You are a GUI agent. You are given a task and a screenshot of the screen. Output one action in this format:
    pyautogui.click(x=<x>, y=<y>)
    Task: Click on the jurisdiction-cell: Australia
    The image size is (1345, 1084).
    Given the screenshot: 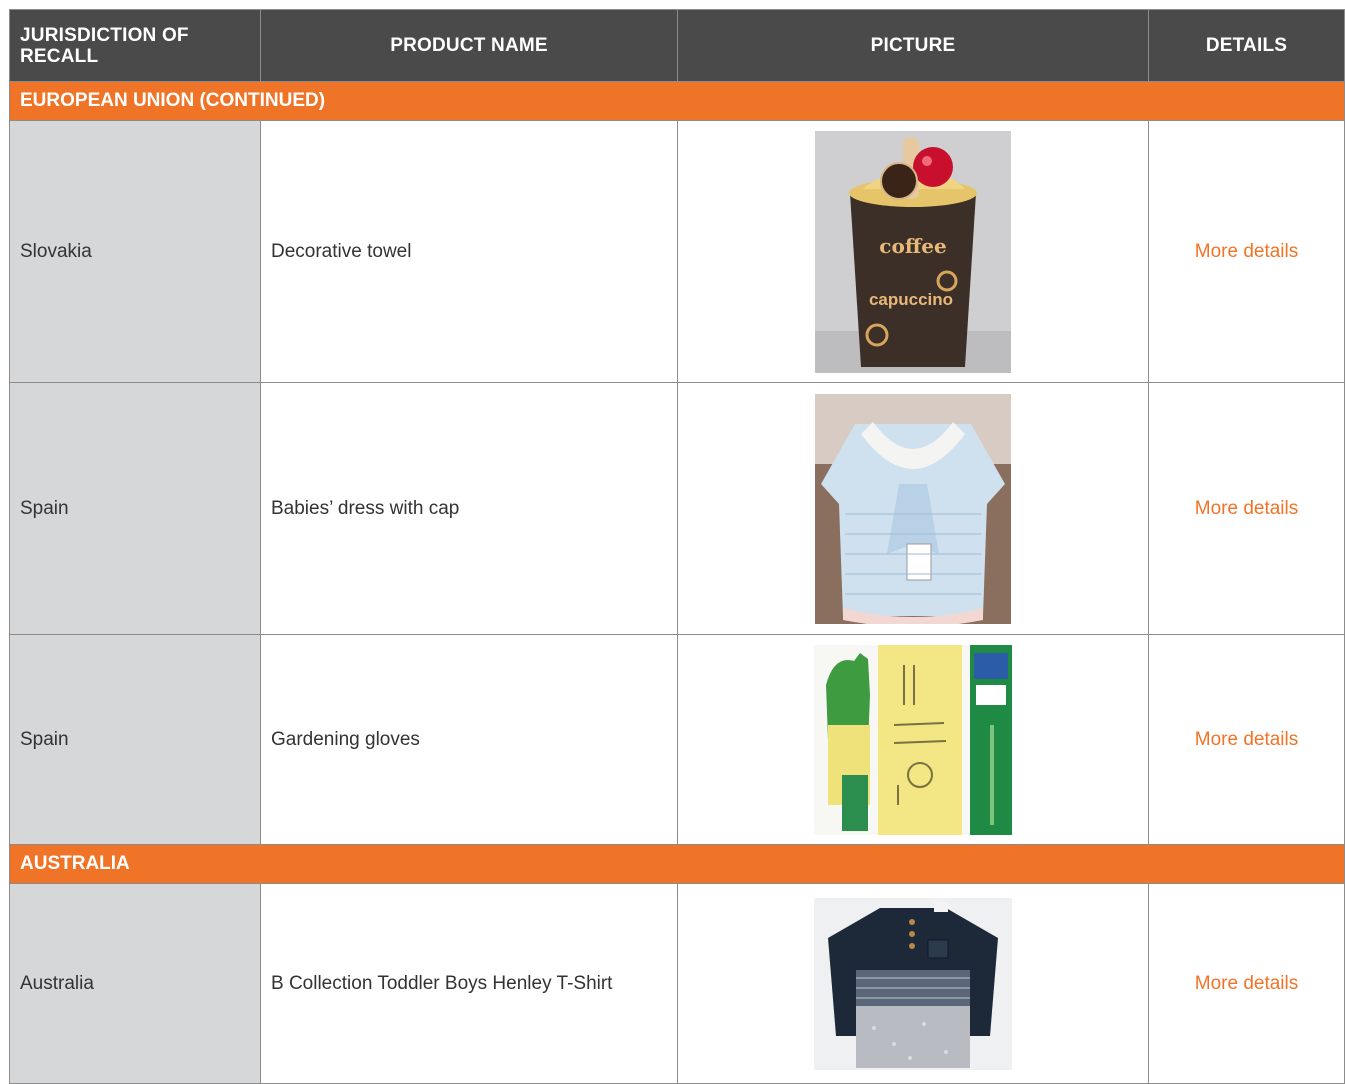 What is the action you would take?
    pyautogui.click(x=135, y=983)
    